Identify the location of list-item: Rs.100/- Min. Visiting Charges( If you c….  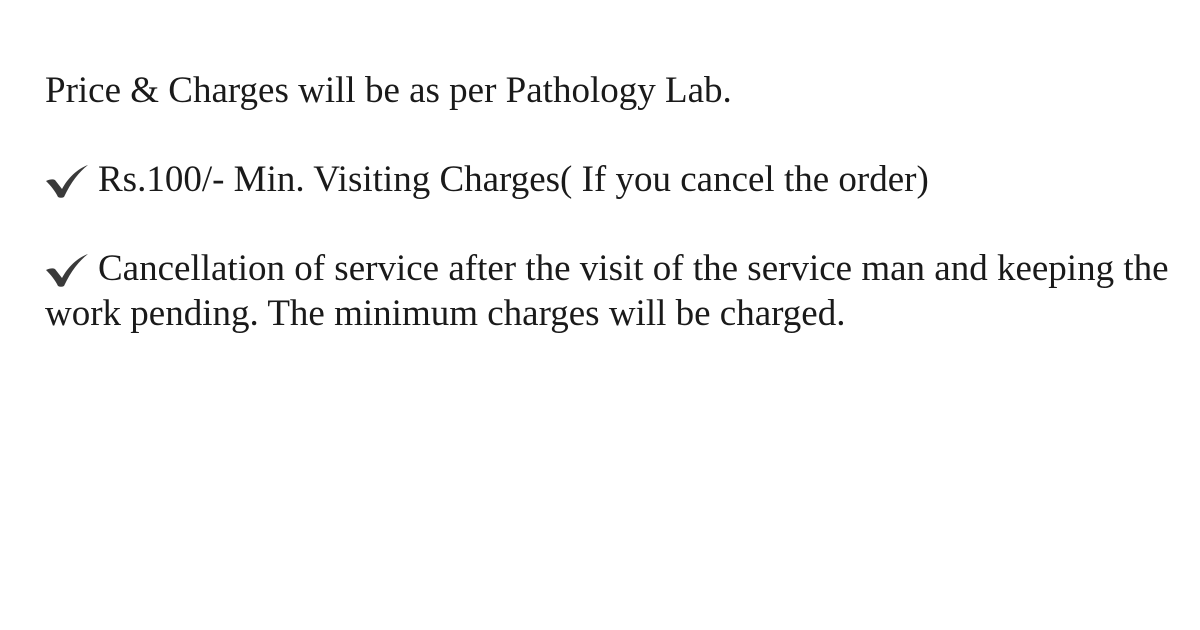
(615, 179).